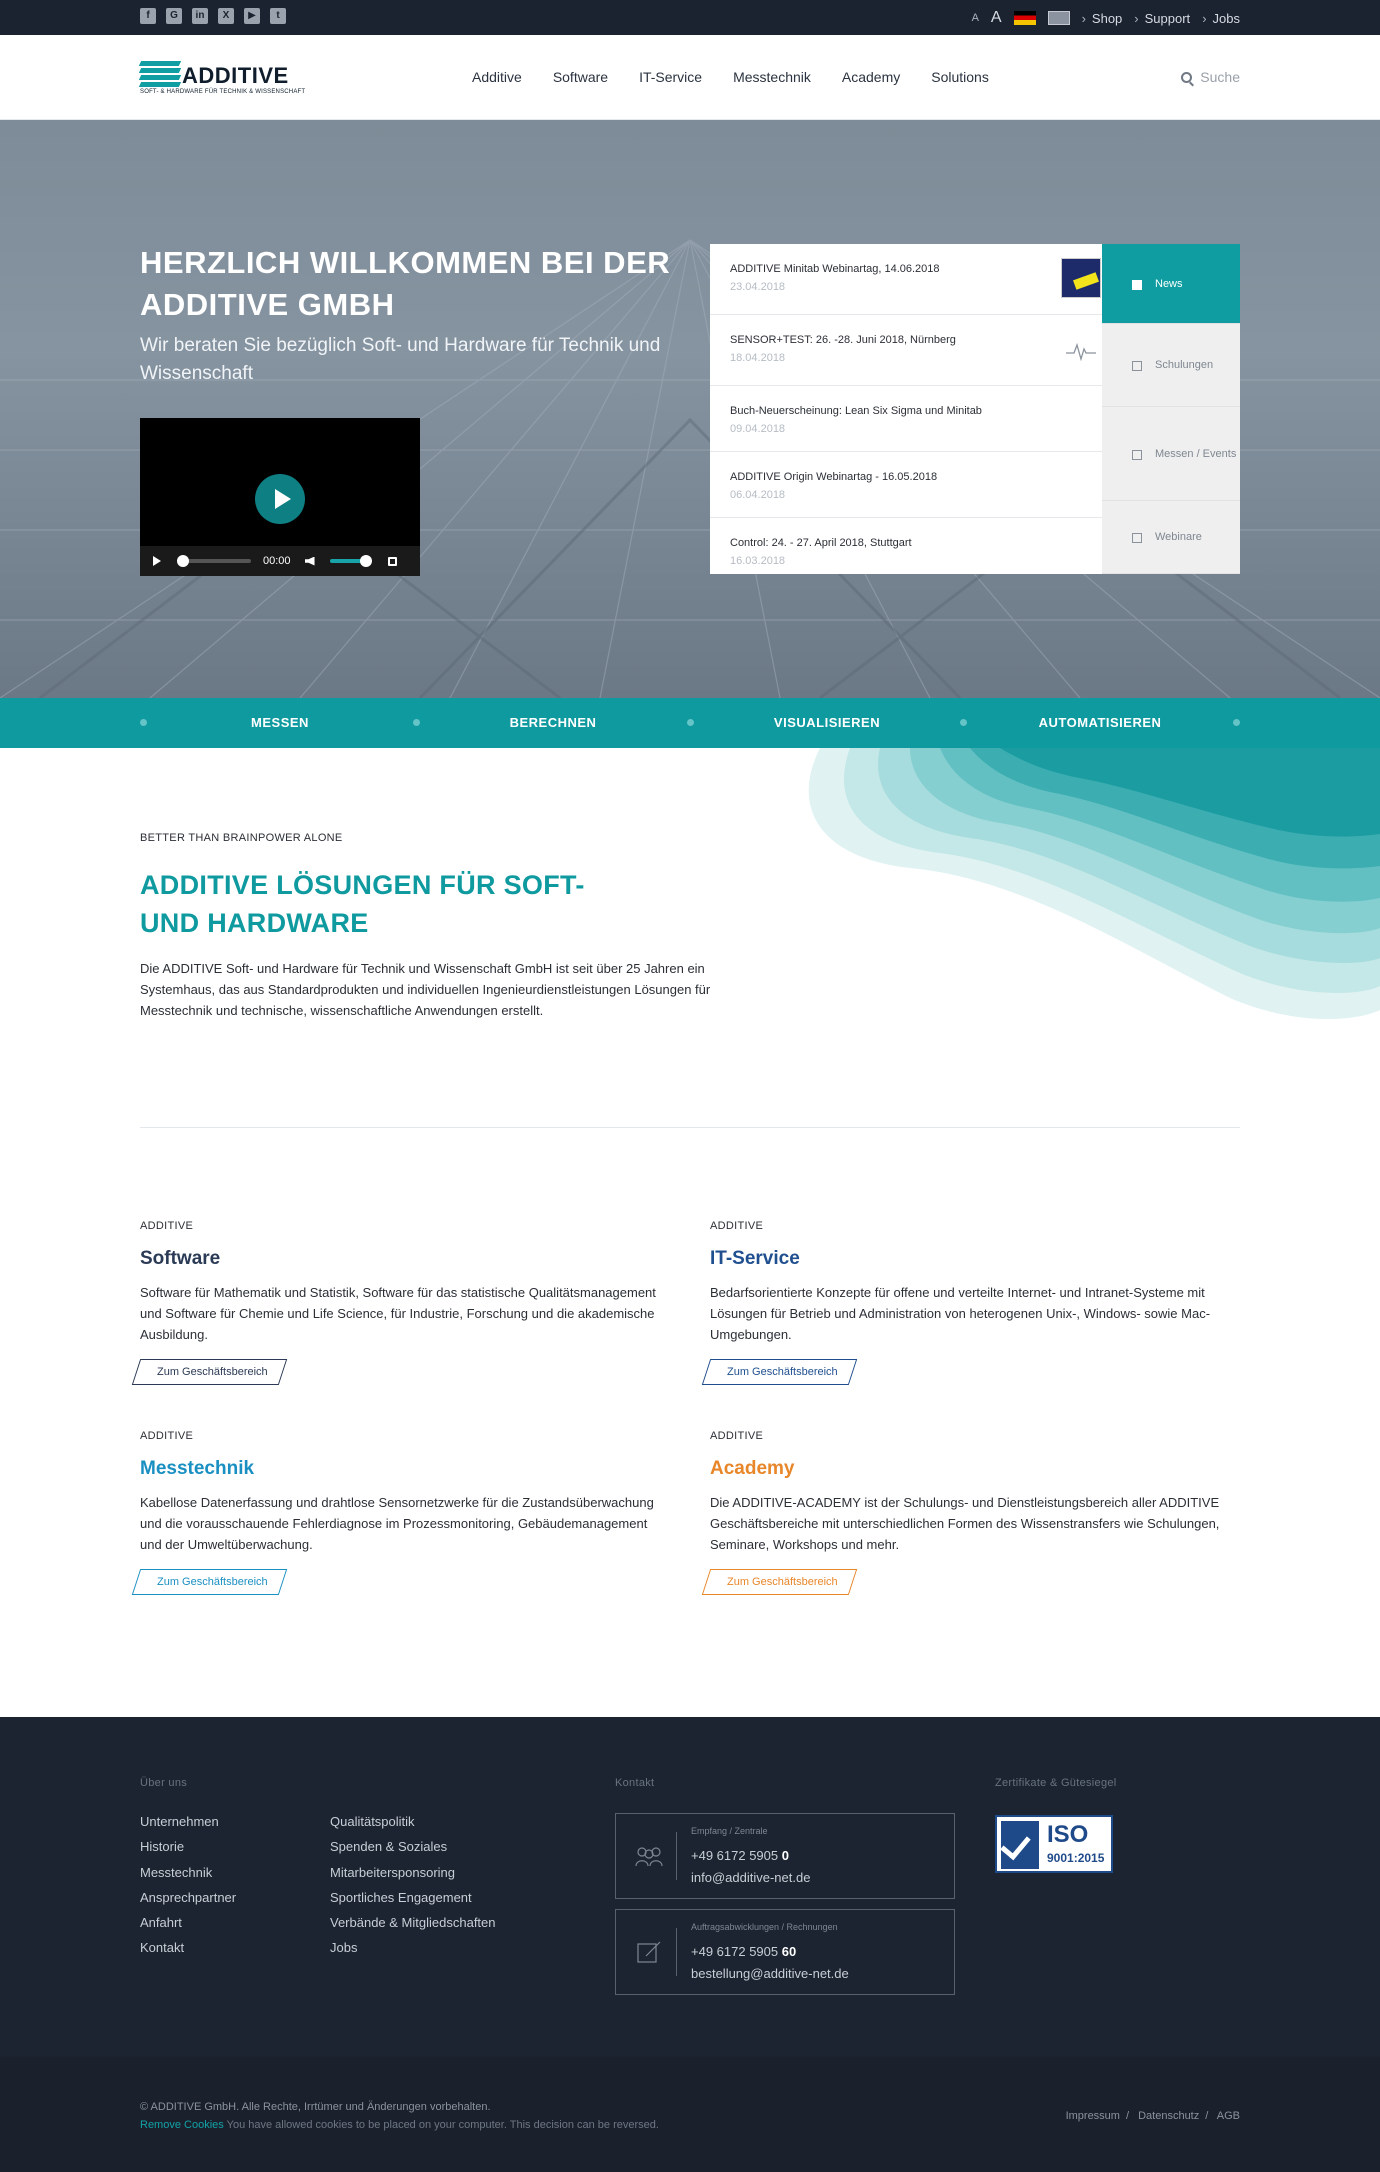  I want to click on nav-software: Software, so click(580, 77).